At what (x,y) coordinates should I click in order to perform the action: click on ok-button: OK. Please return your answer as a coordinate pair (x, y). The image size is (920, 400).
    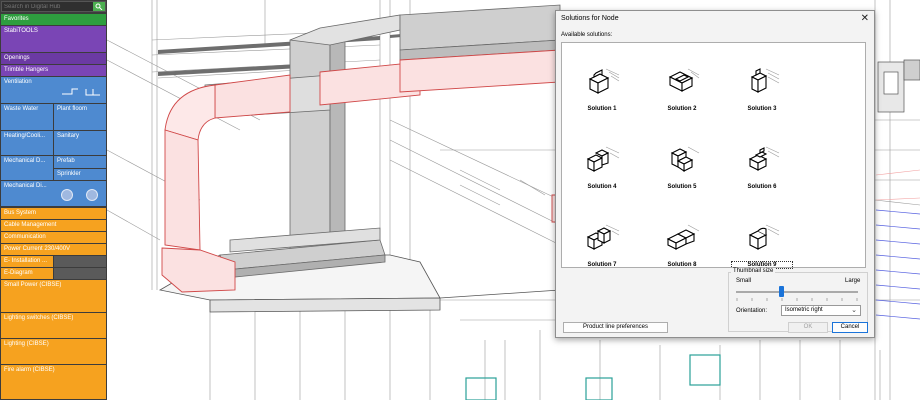
    Looking at the image, I should click on (808, 327).